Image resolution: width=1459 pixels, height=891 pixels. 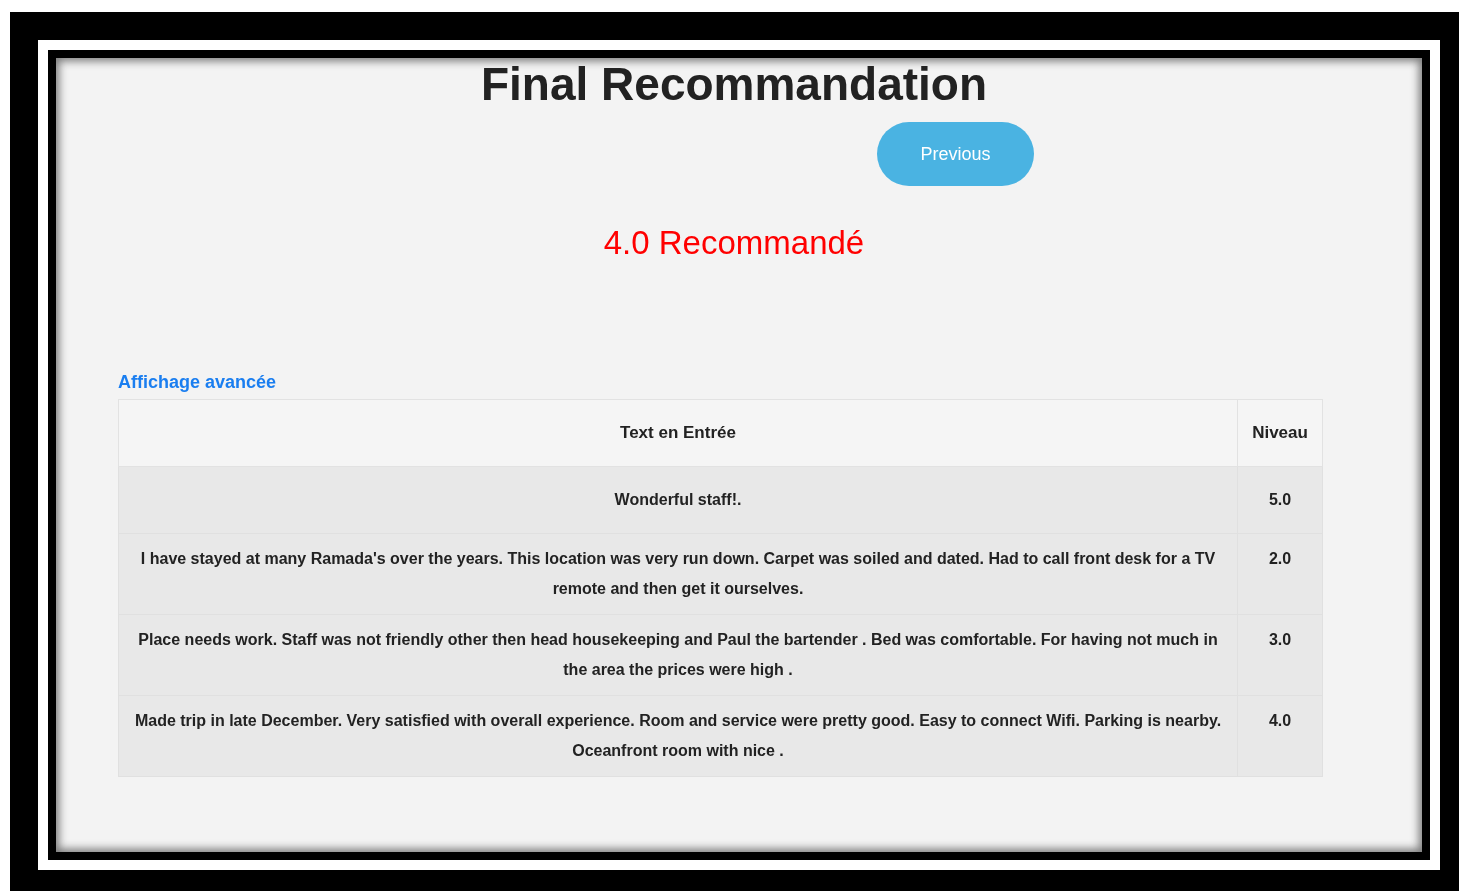 What do you see at coordinates (678, 574) in the screenshot?
I see `table-cell: I have stayed at many Ramada's over the years. This location was very run down. Carpet was soiled and dated. Had to call front desk for a TV remote and then get it ourselves.` at bounding box center [678, 574].